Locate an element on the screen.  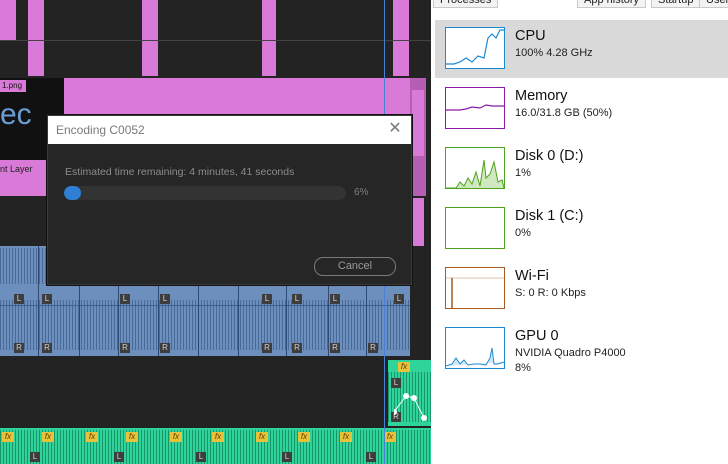
gpu-graph is located at coordinates (475, 348).